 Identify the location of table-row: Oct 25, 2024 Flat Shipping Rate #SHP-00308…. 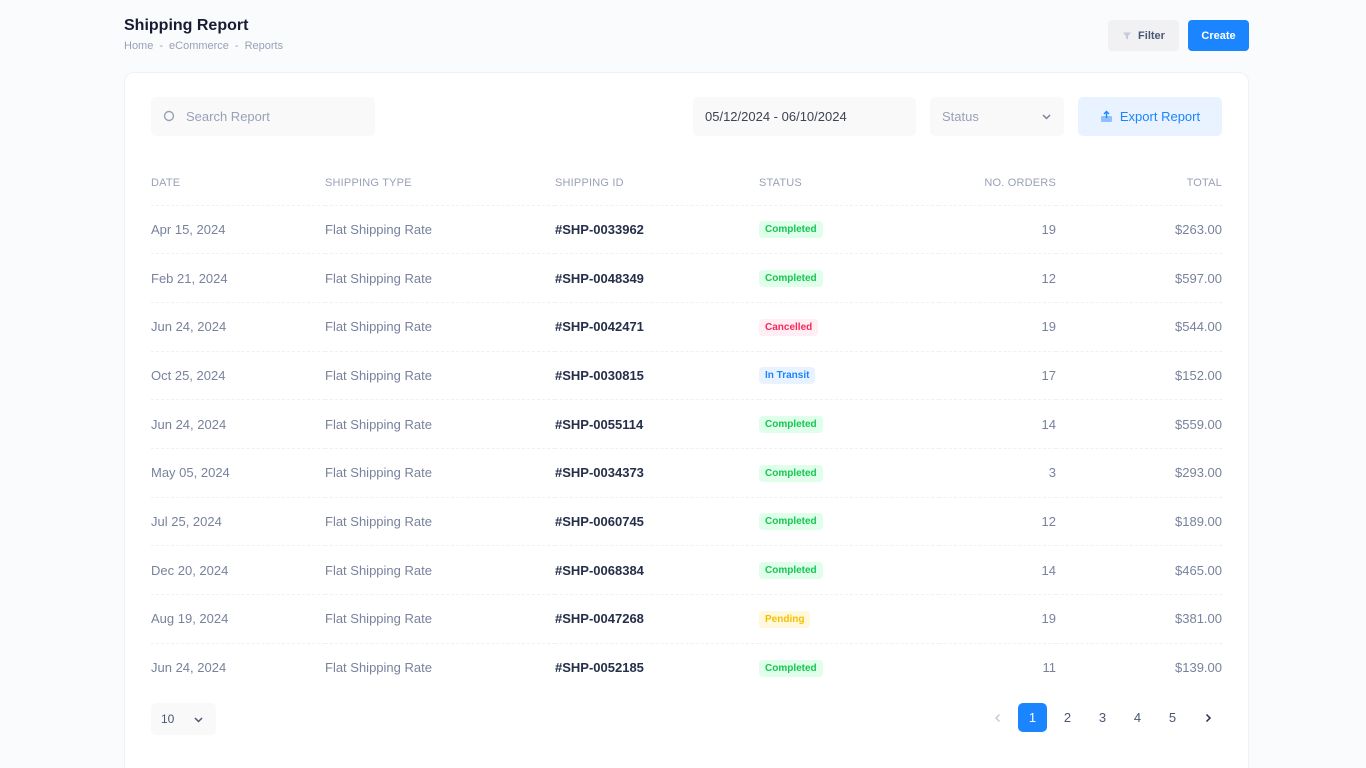
(686, 376).